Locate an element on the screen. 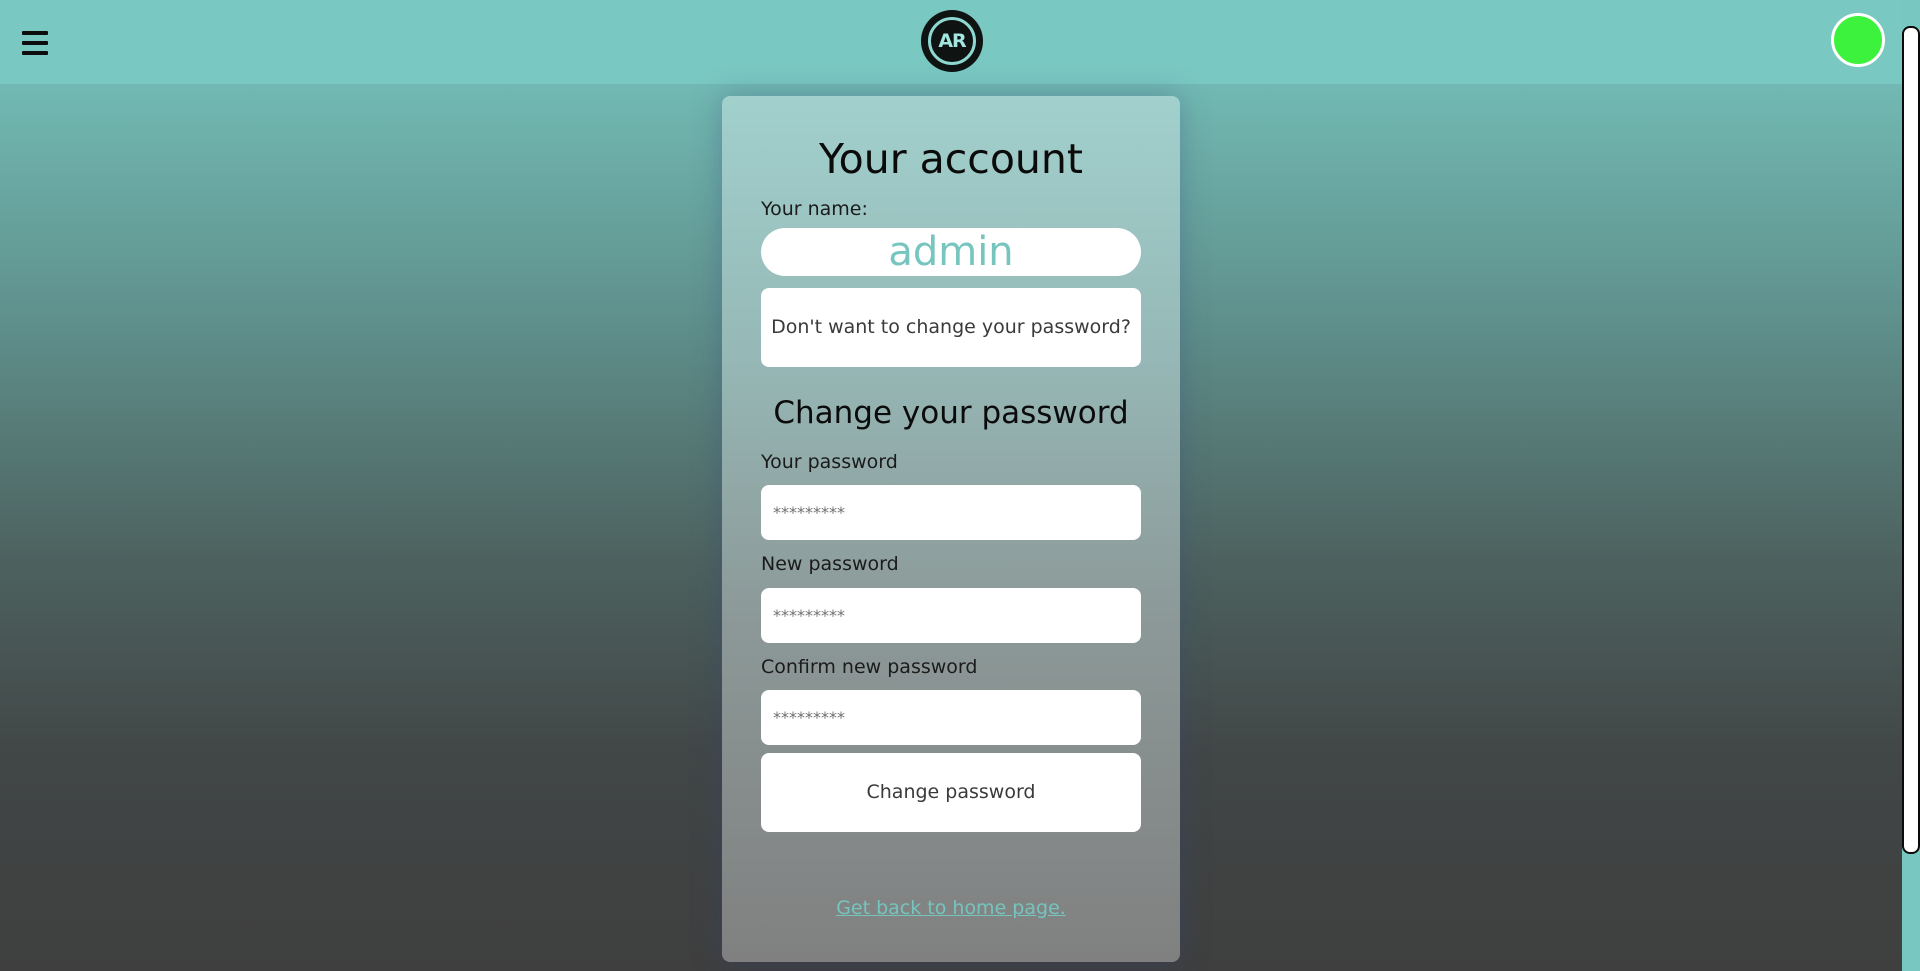 This screenshot has width=1920, height=971. page-title: Your account is located at coordinates (951, 159).